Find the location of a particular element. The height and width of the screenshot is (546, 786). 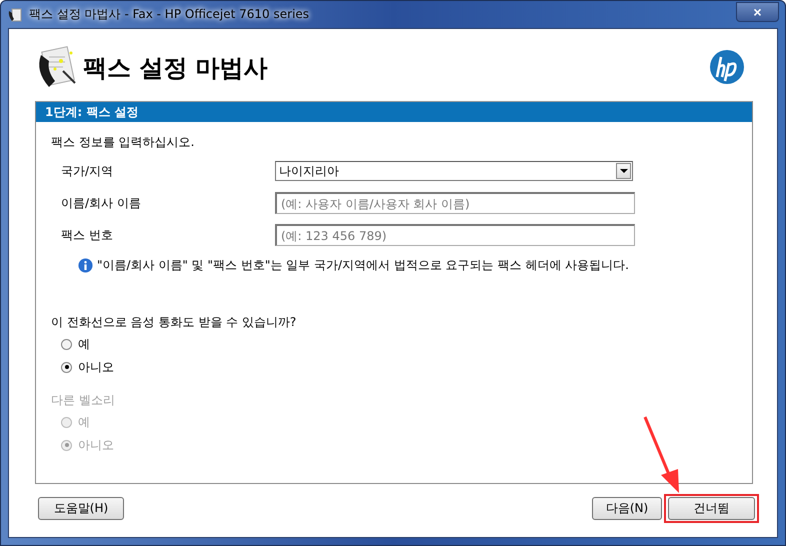

close-button: × is located at coordinates (757, 12).